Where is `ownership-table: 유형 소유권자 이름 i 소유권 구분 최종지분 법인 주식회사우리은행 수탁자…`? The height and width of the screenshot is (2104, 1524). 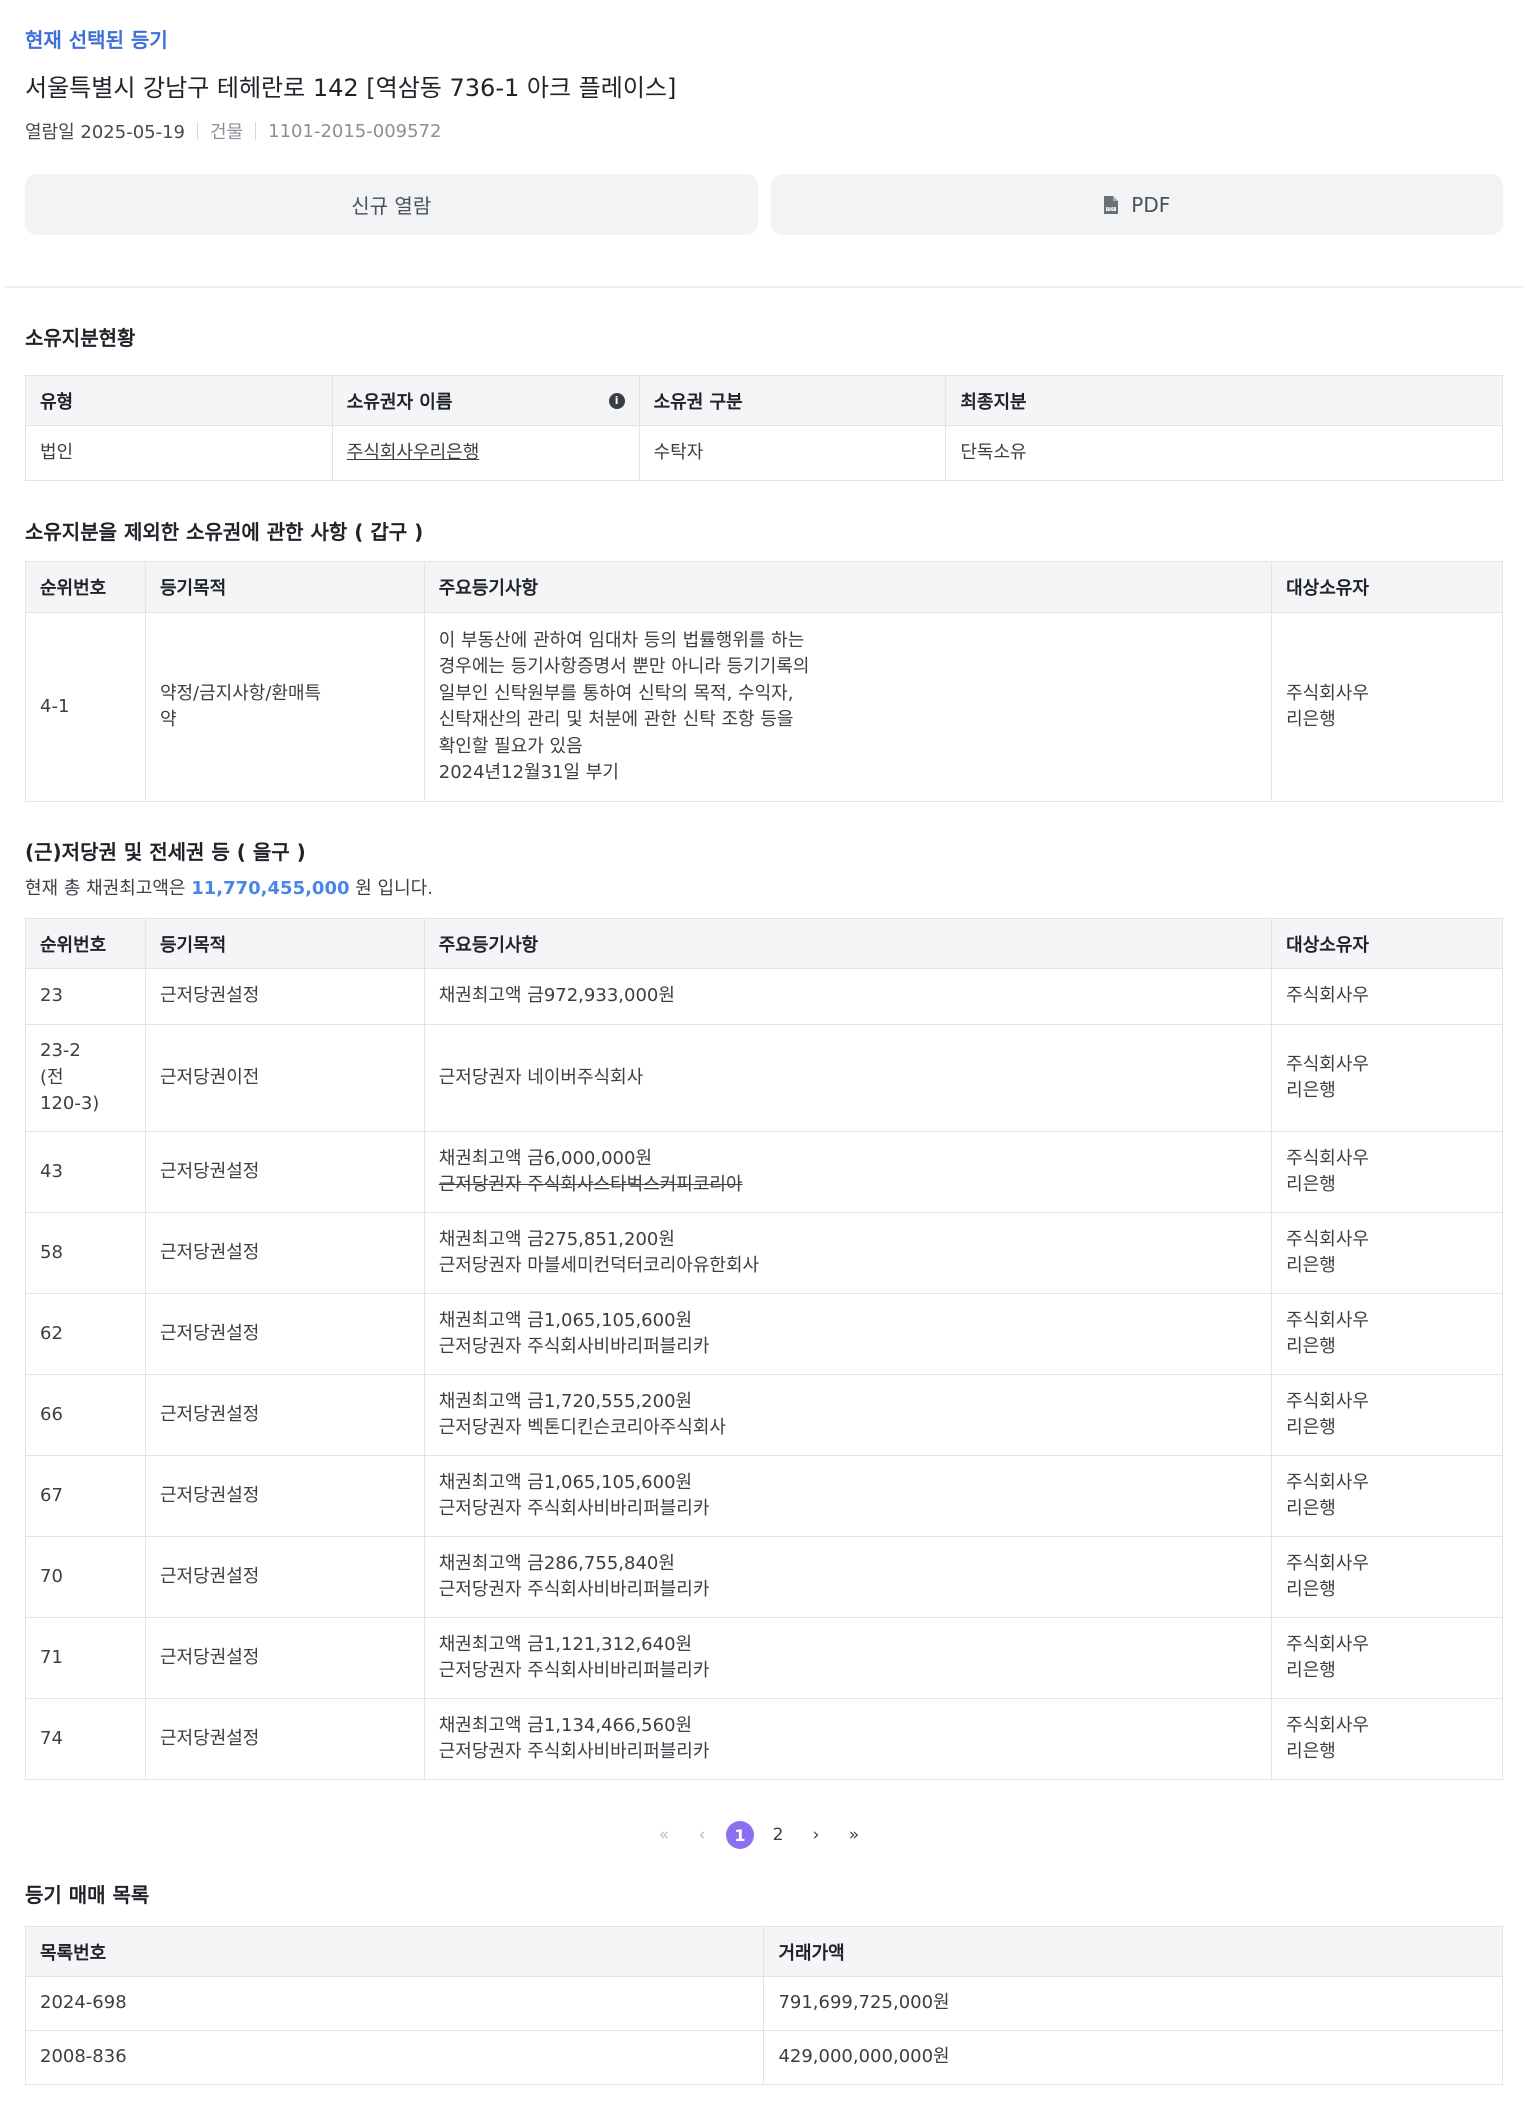
ownership-table: 유형 소유권자 이름 i 소유권 구분 최종지분 법인 주식회사우리은행 수탁자… is located at coordinates (764, 428).